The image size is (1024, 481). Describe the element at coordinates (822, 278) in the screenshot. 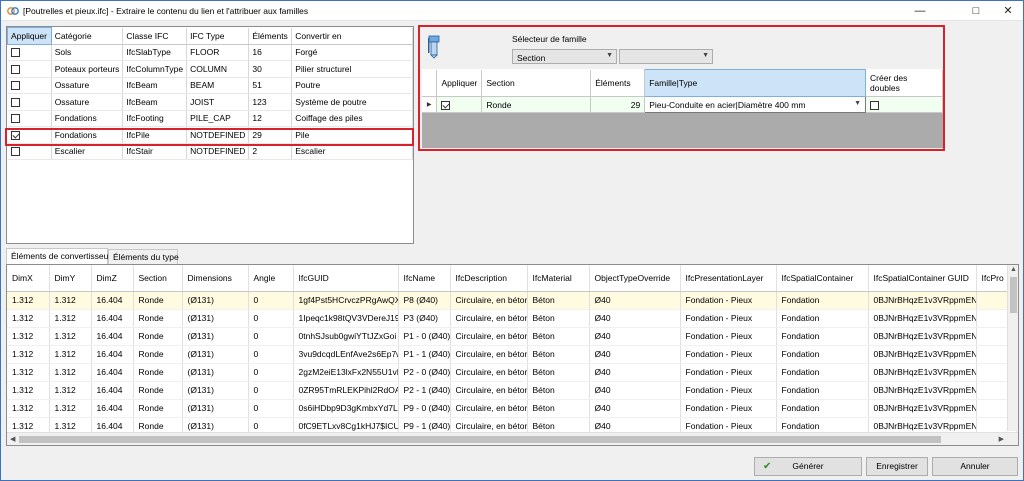

I see `grid-col-header: IfcSpatialContainer` at that location.